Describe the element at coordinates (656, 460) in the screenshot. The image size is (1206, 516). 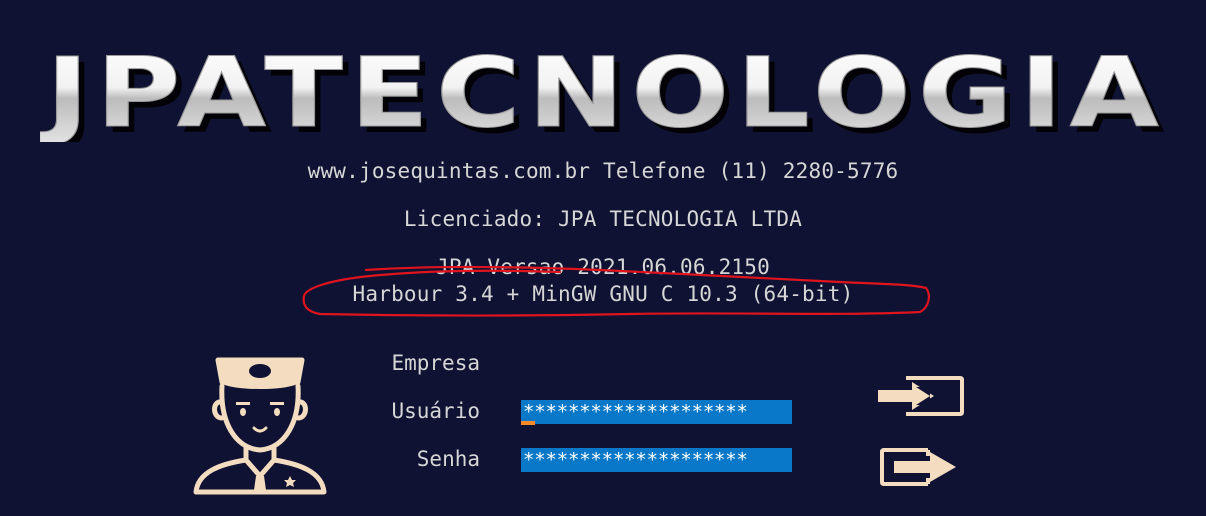
I see `senha-input: ********************` at that location.